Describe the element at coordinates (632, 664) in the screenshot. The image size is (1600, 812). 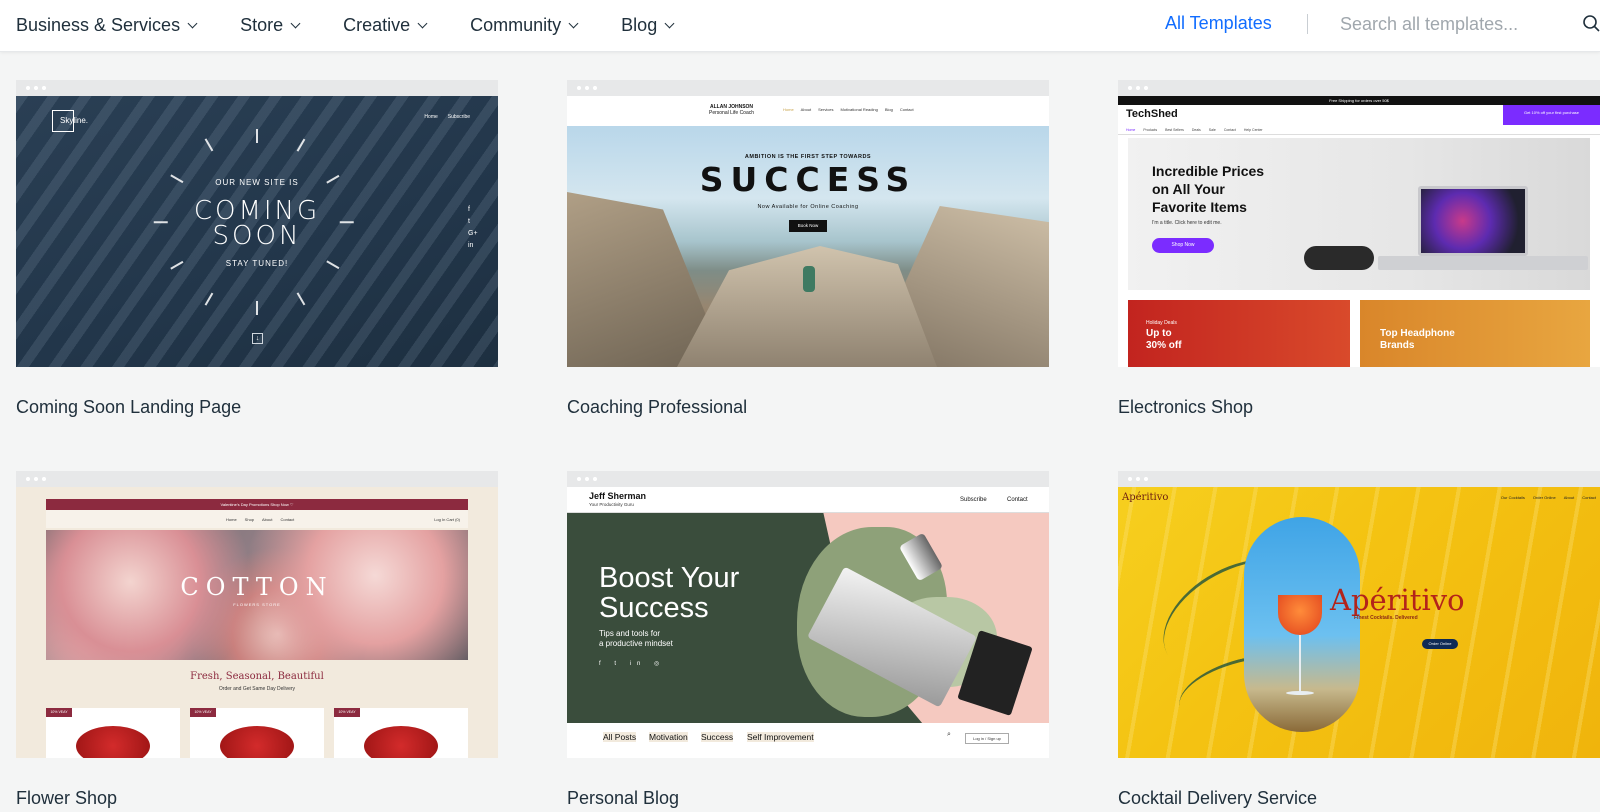
I see `social-icons: f t in ◎` at that location.